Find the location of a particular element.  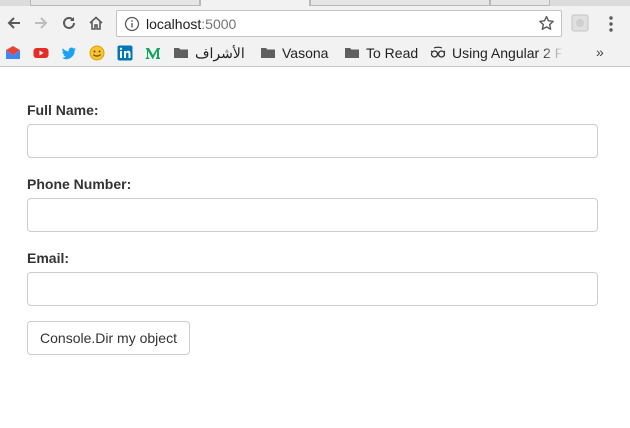

star-icon is located at coordinates (546, 23).